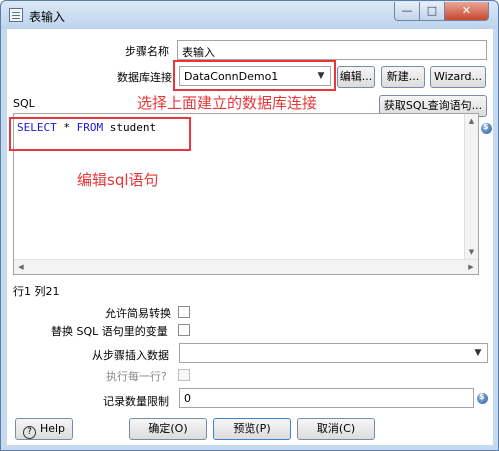 The image size is (499, 451). I want to click on minimize-button: —, so click(407, 11).